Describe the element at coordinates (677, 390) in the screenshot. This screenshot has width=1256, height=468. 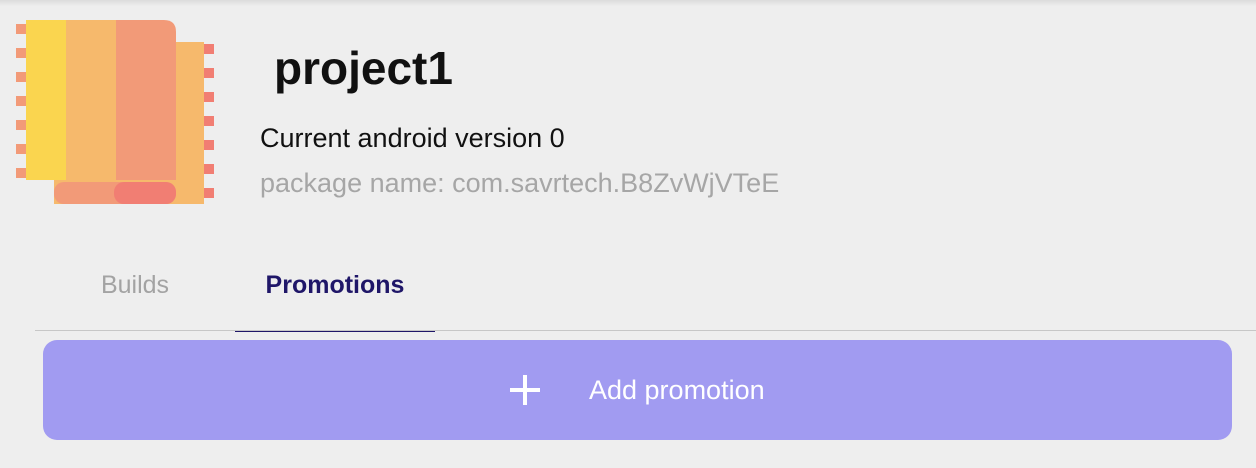
I see `add-promotion-label: Add promotion` at that location.